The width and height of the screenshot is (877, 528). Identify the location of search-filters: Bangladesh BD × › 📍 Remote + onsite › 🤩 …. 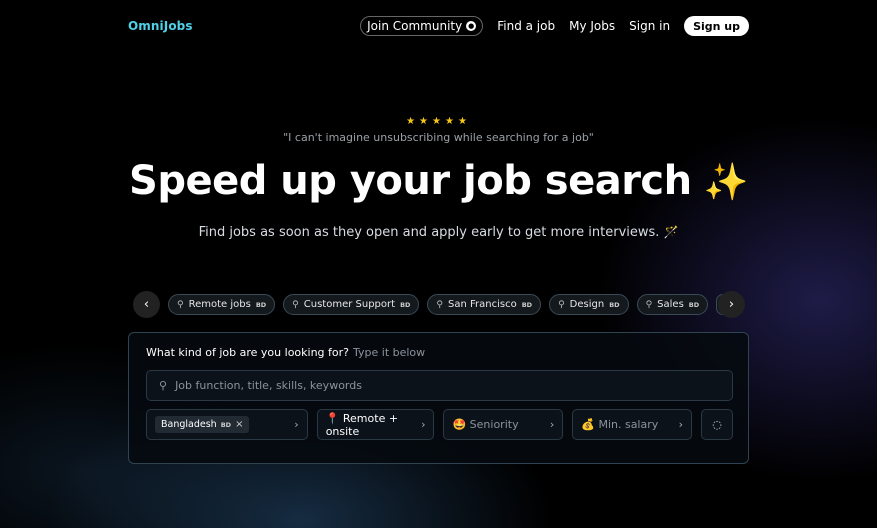
(439, 424).